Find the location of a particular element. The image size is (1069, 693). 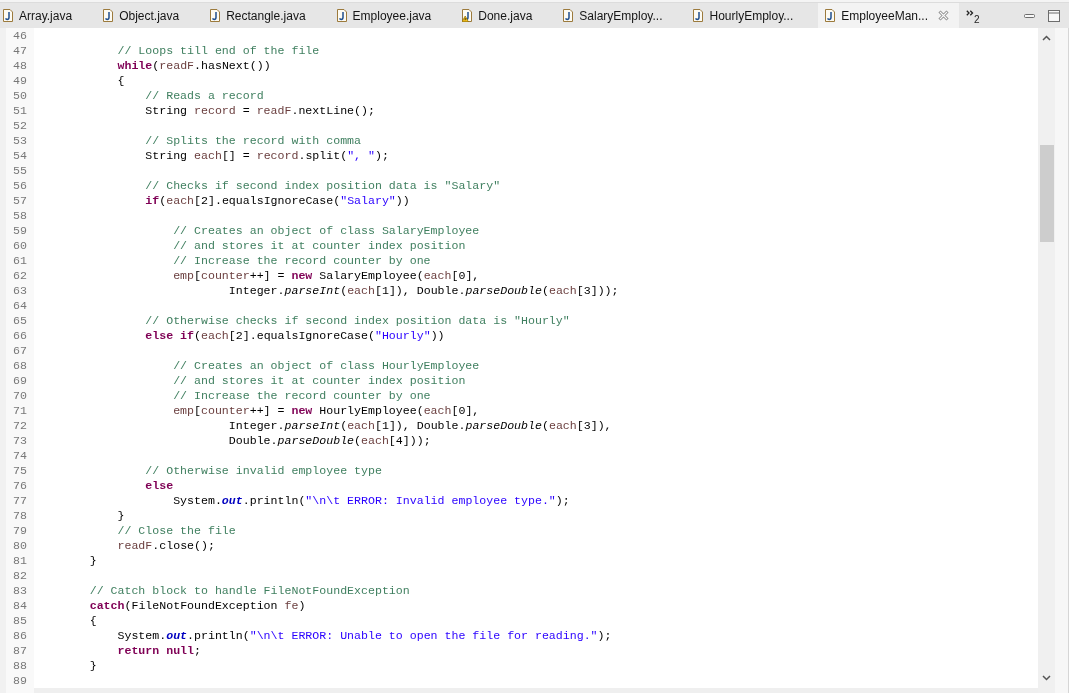

code-line: // Reads a record is located at coordinates (204, 95).